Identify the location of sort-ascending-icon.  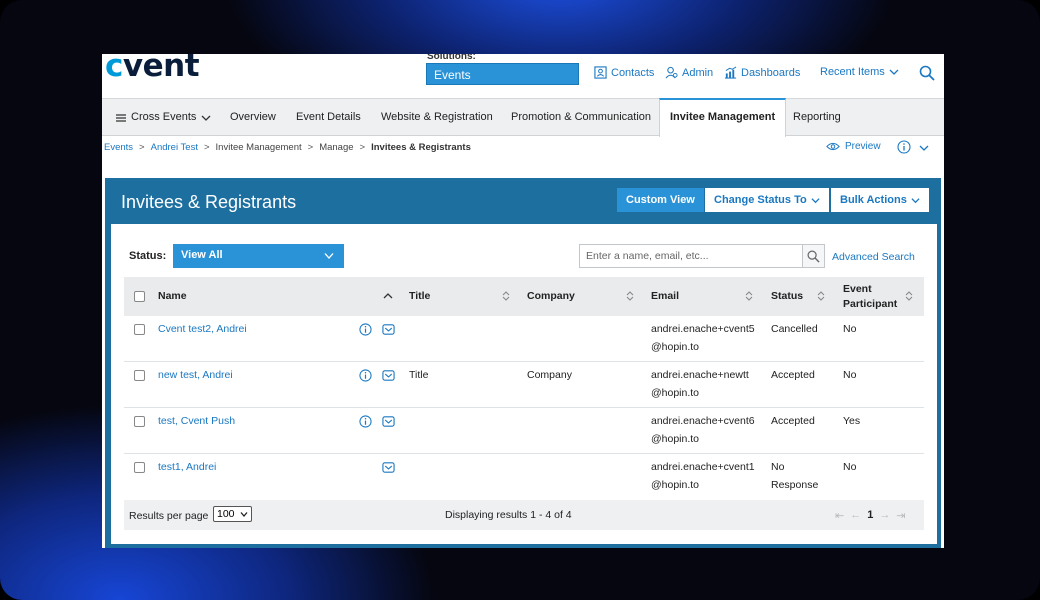
(388, 296).